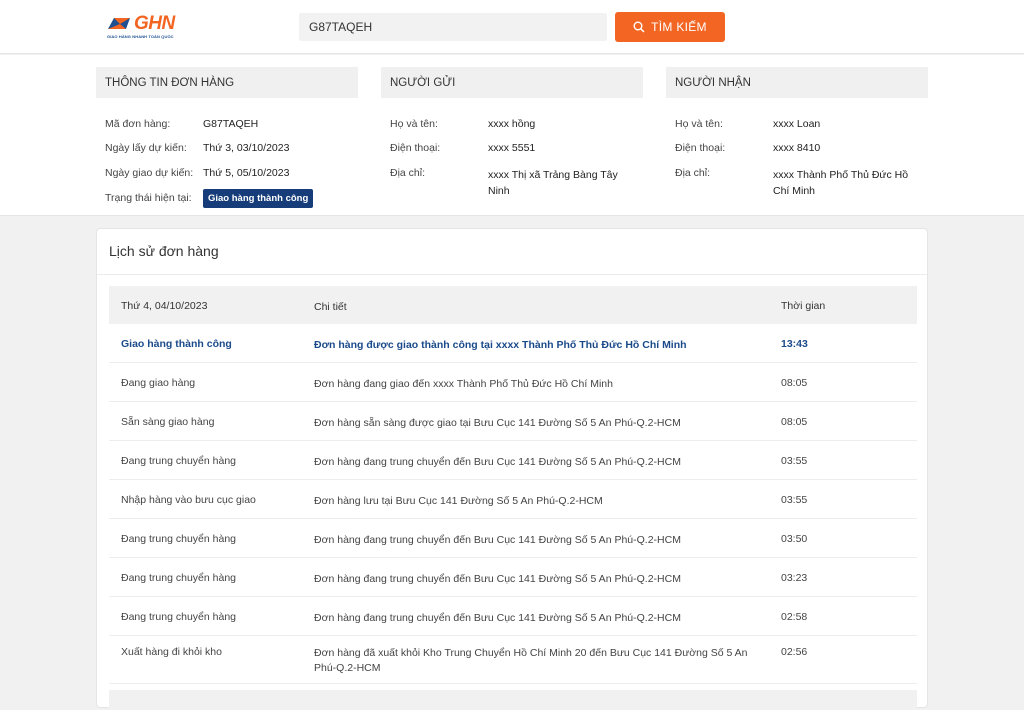  I want to click on row-status: Xuất hàng đi khỏi kho, so click(171, 652).